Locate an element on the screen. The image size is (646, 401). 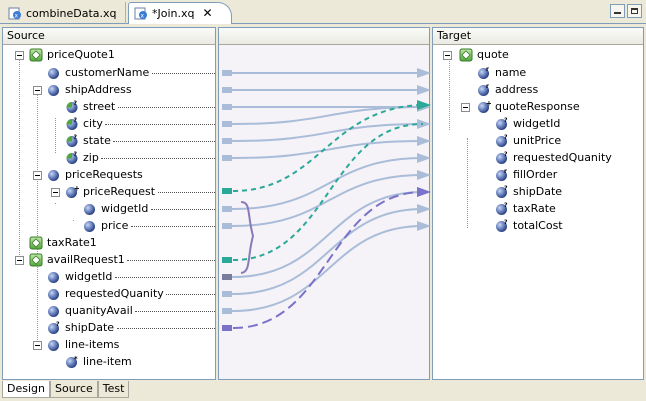
tree-node-state: state is located at coordinates (97, 140).